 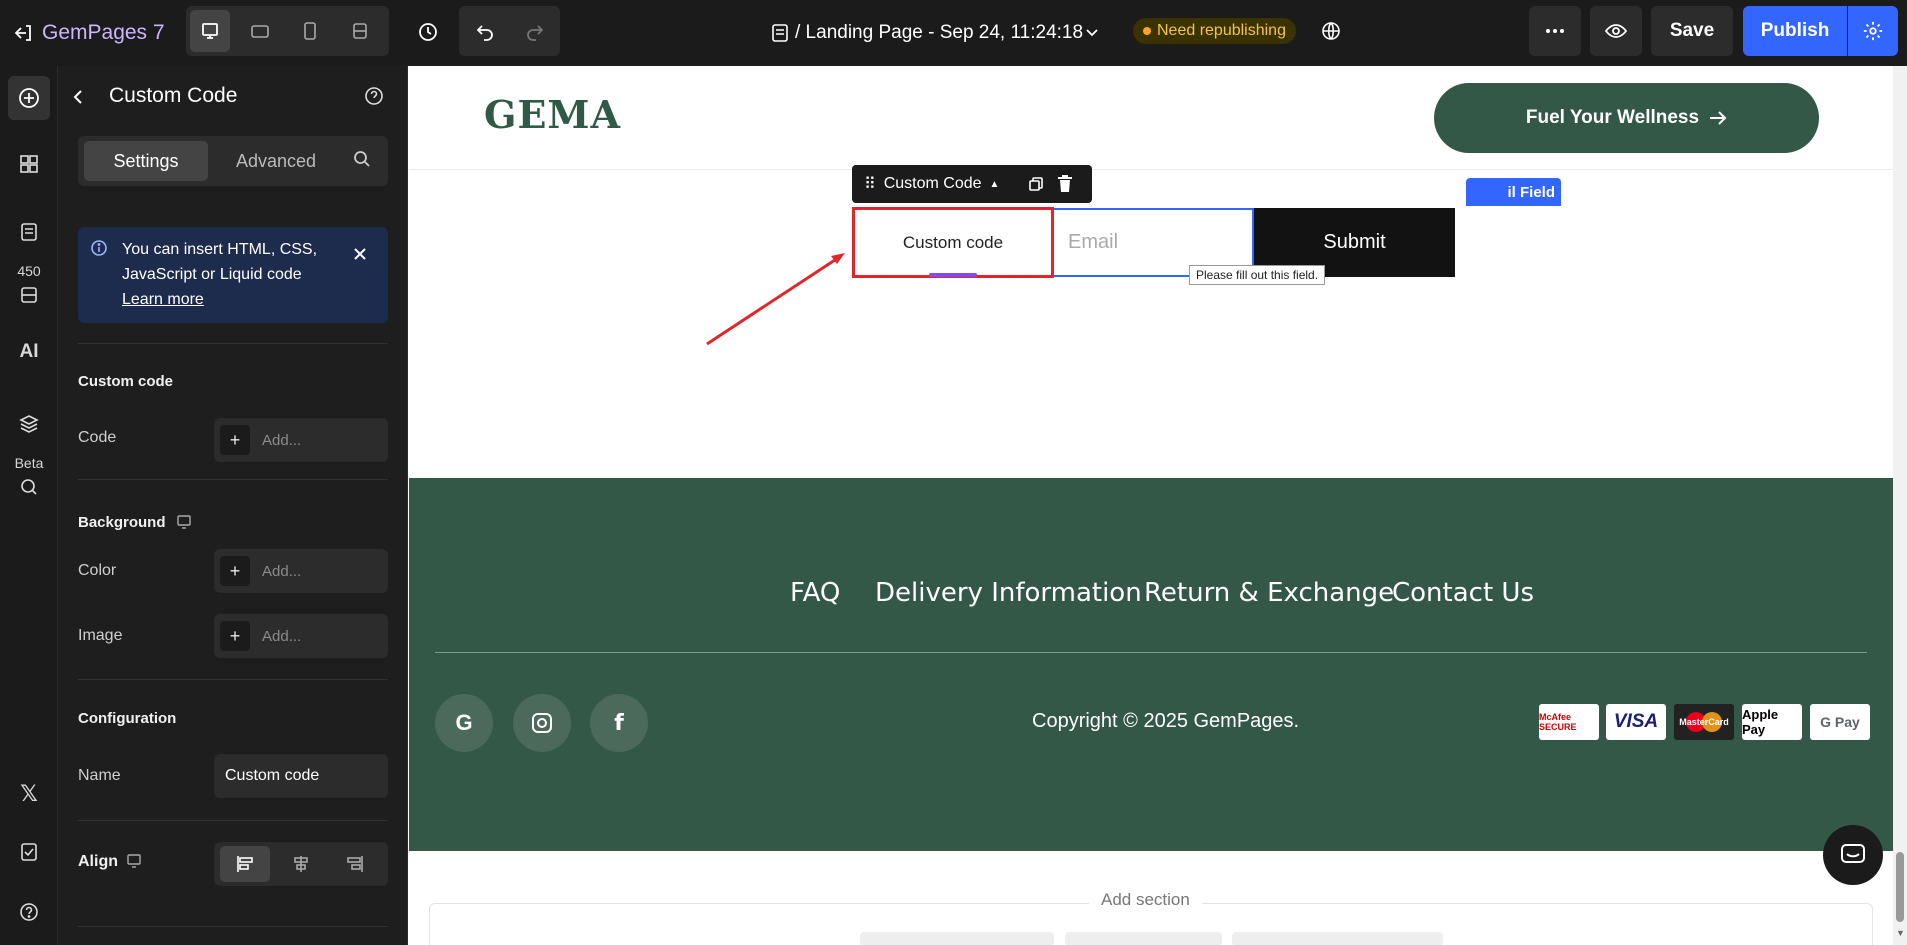 I want to click on save-button: Save, so click(x=1692, y=31).